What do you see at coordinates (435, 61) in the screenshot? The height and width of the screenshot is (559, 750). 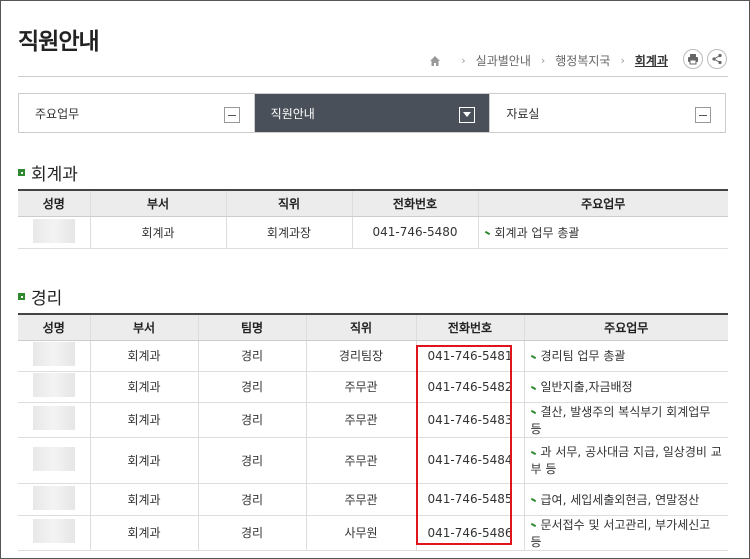 I see `home-icon` at bounding box center [435, 61].